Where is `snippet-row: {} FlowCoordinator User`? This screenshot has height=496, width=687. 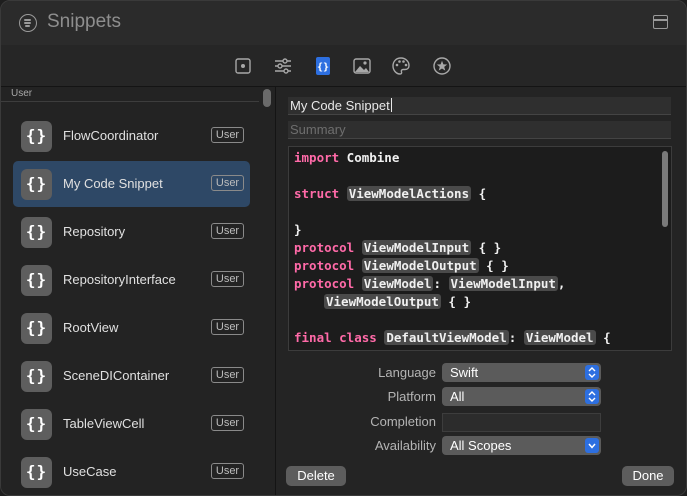 snippet-row: {} FlowCoordinator User is located at coordinates (131, 136).